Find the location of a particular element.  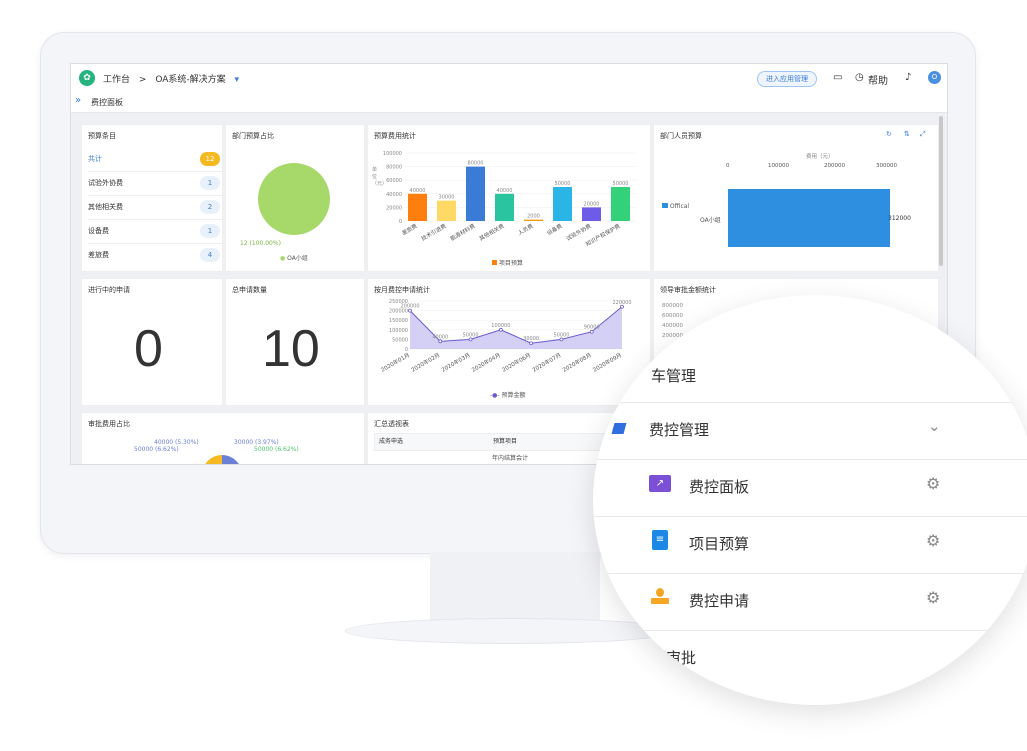

y-tick-label: 150000 is located at coordinates (398, 321).